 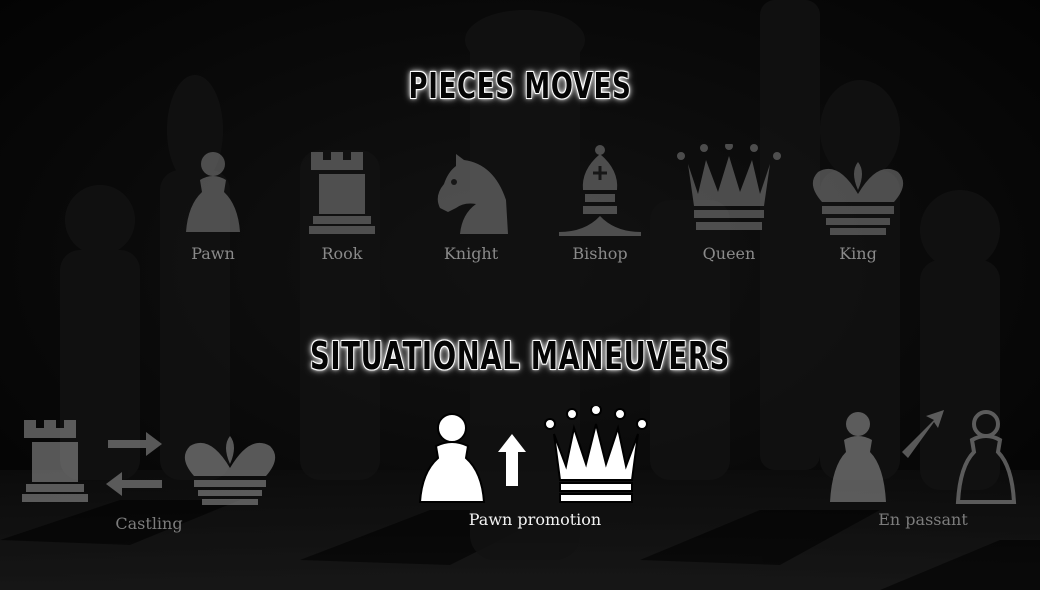 I want to click on maneuver-label: En passant, so click(x=923, y=519).